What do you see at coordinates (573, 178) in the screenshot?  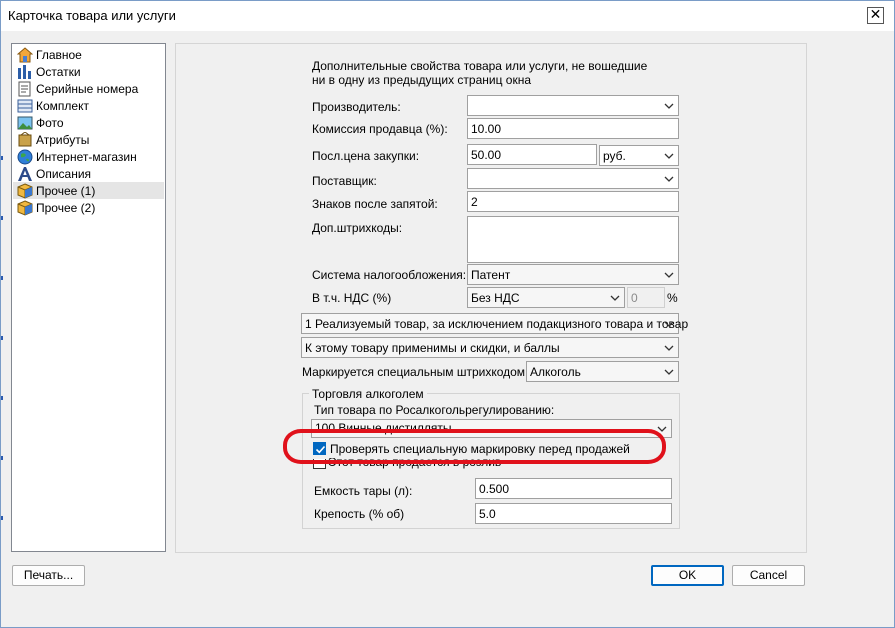 I see `supplier-combo` at bounding box center [573, 178].